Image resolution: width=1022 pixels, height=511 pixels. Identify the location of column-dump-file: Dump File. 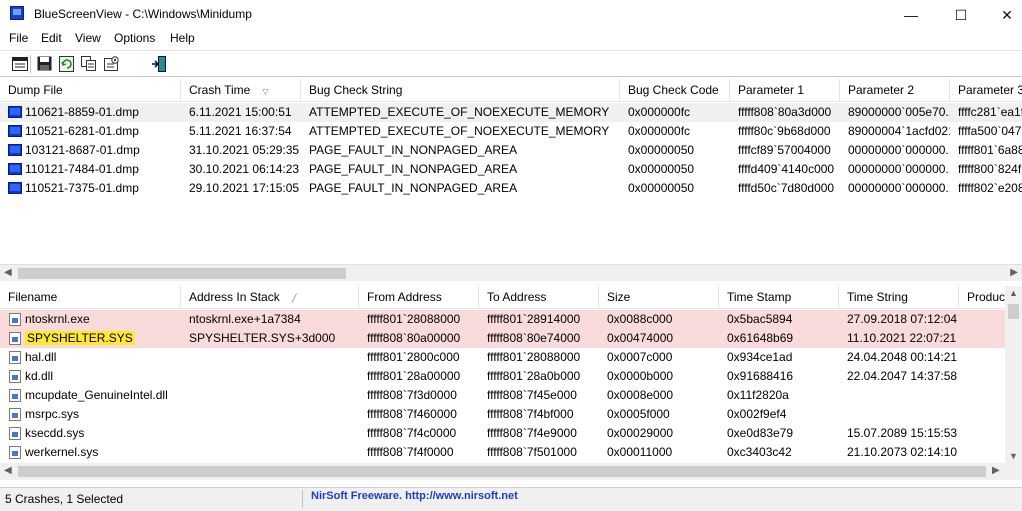
(90, 90).